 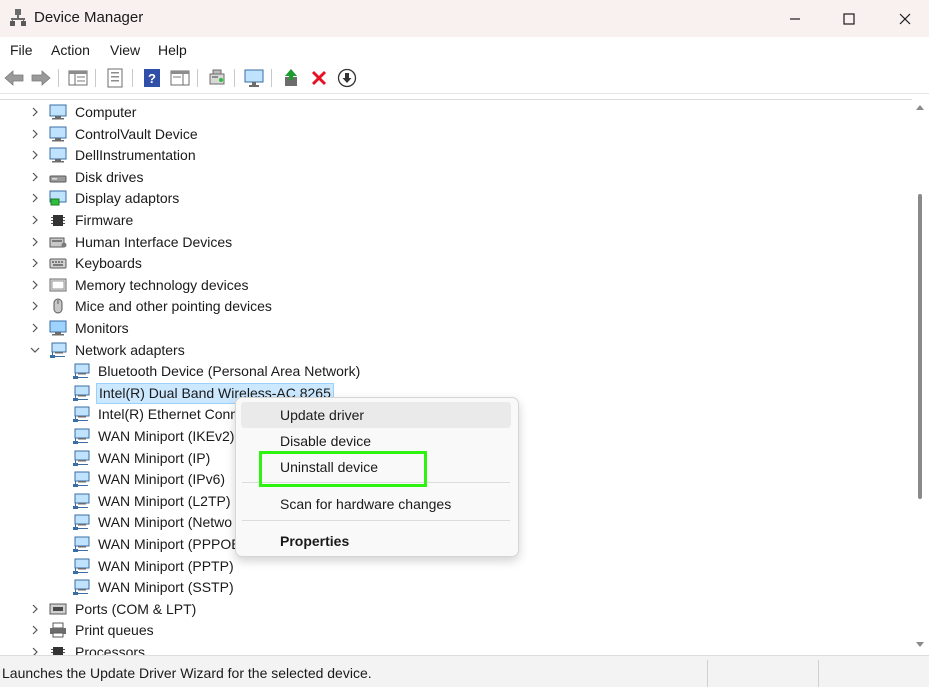 What do you see at coordinates (707, 673) in the screenshot?
I see `status-divider` at bounding box center [707, 673].